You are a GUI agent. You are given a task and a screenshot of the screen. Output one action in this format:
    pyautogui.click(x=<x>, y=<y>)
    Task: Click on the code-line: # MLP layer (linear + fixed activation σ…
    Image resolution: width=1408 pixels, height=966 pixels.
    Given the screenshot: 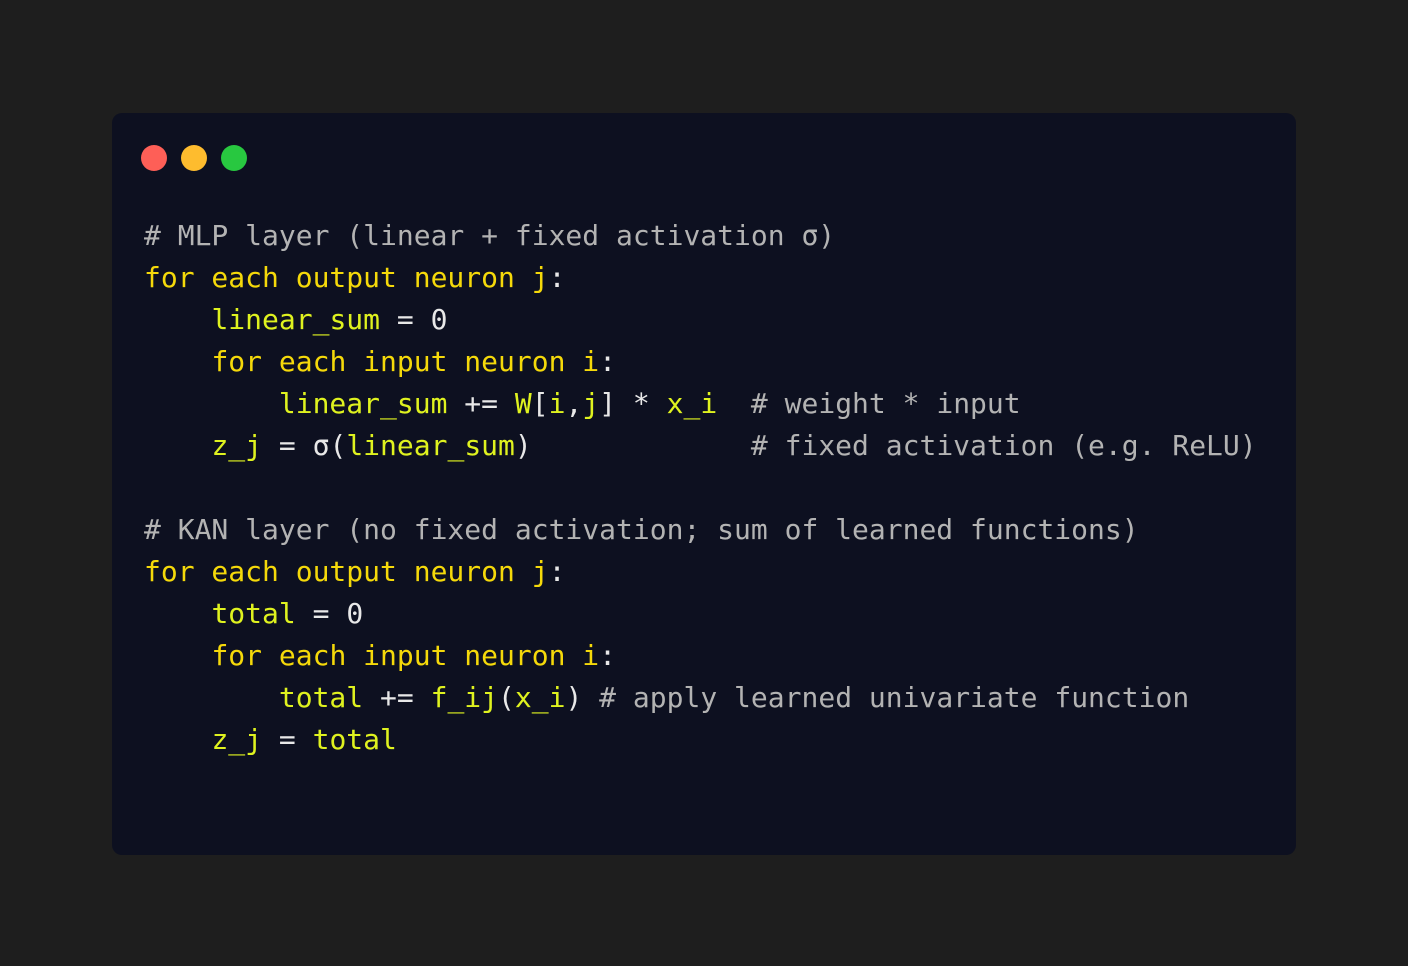 What is the action you would take?
    pyautogui.click(x=700, y=236)
    